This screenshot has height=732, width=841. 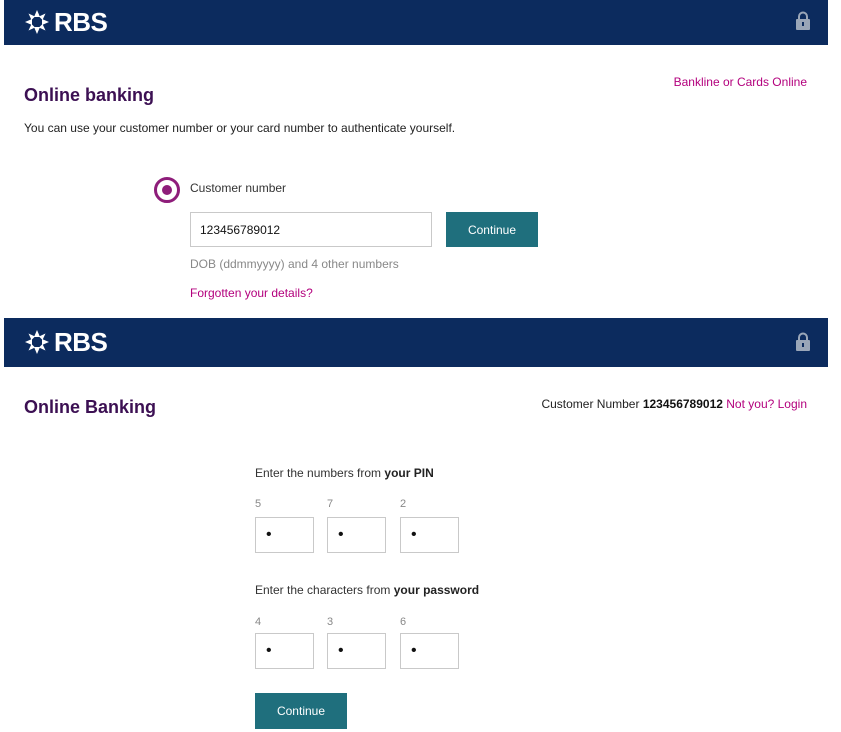 I want to click on pin-prompt: Enter the numbers from your PIN, so click(x=344, y=473).